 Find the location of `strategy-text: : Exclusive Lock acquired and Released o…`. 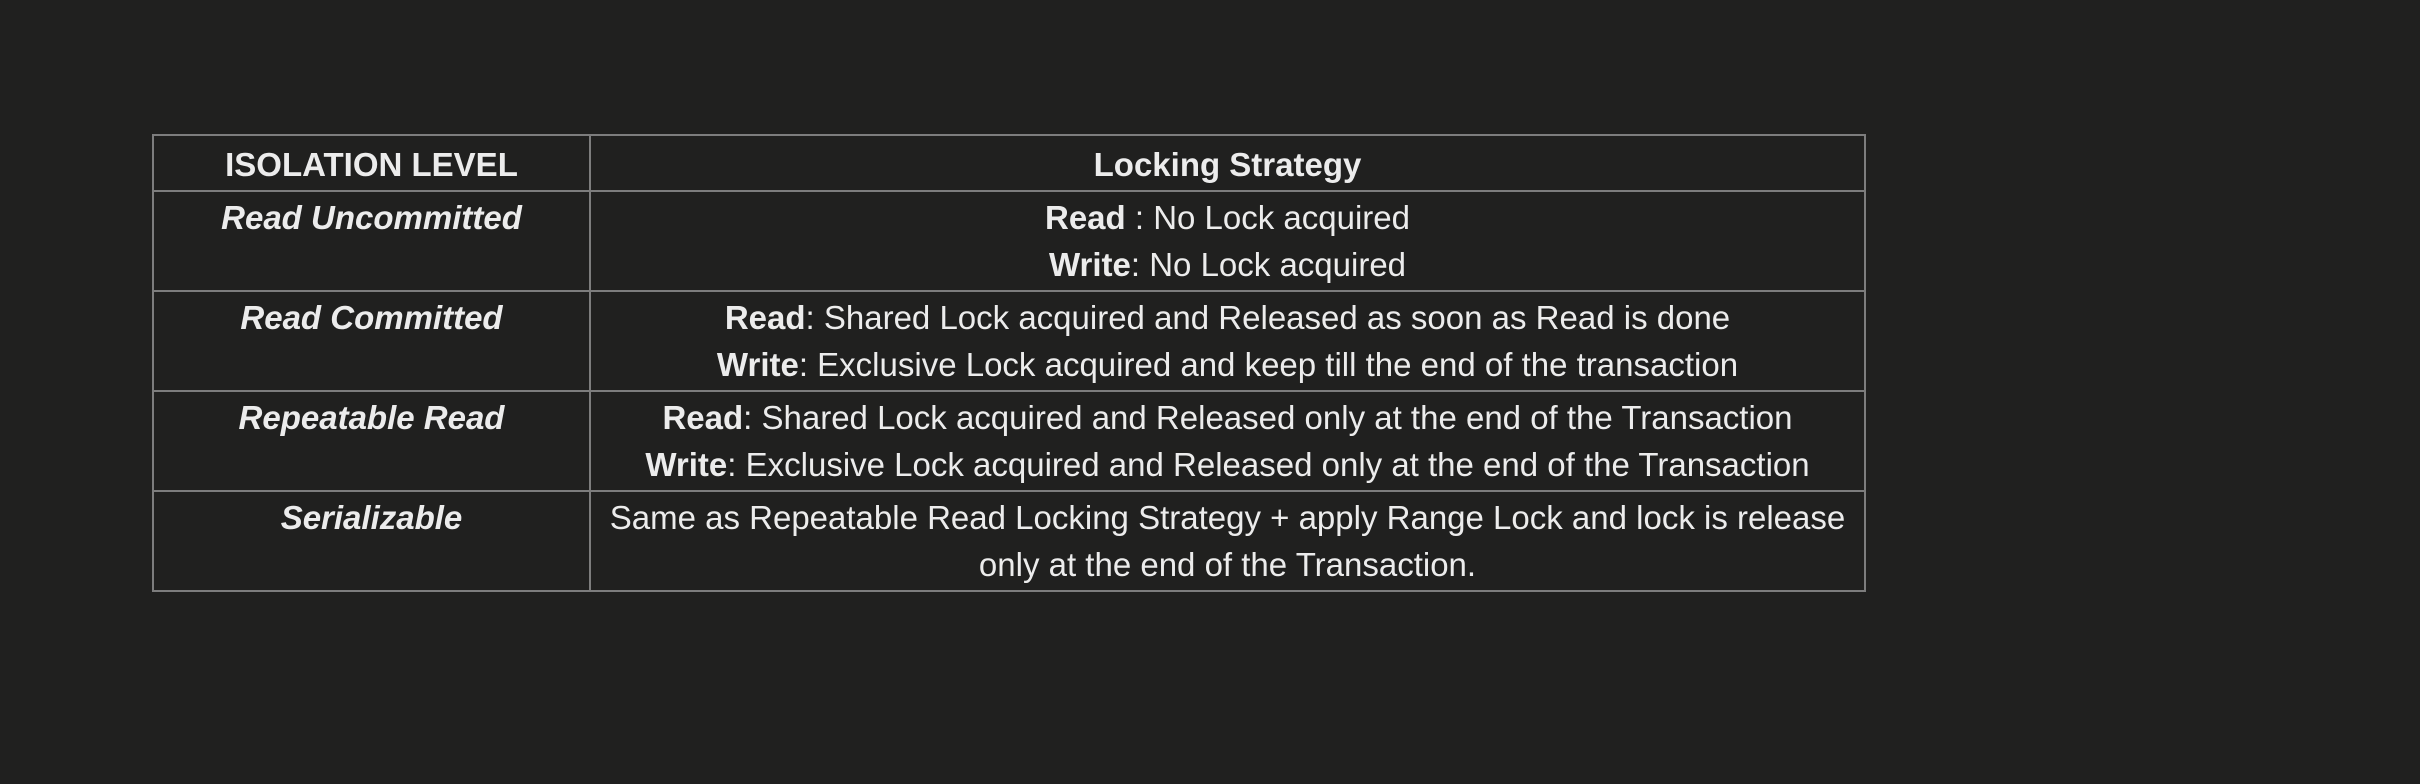

strategy-text: : Exclusive Lock acquired and Released o… is located at coordinates (1268, 464).